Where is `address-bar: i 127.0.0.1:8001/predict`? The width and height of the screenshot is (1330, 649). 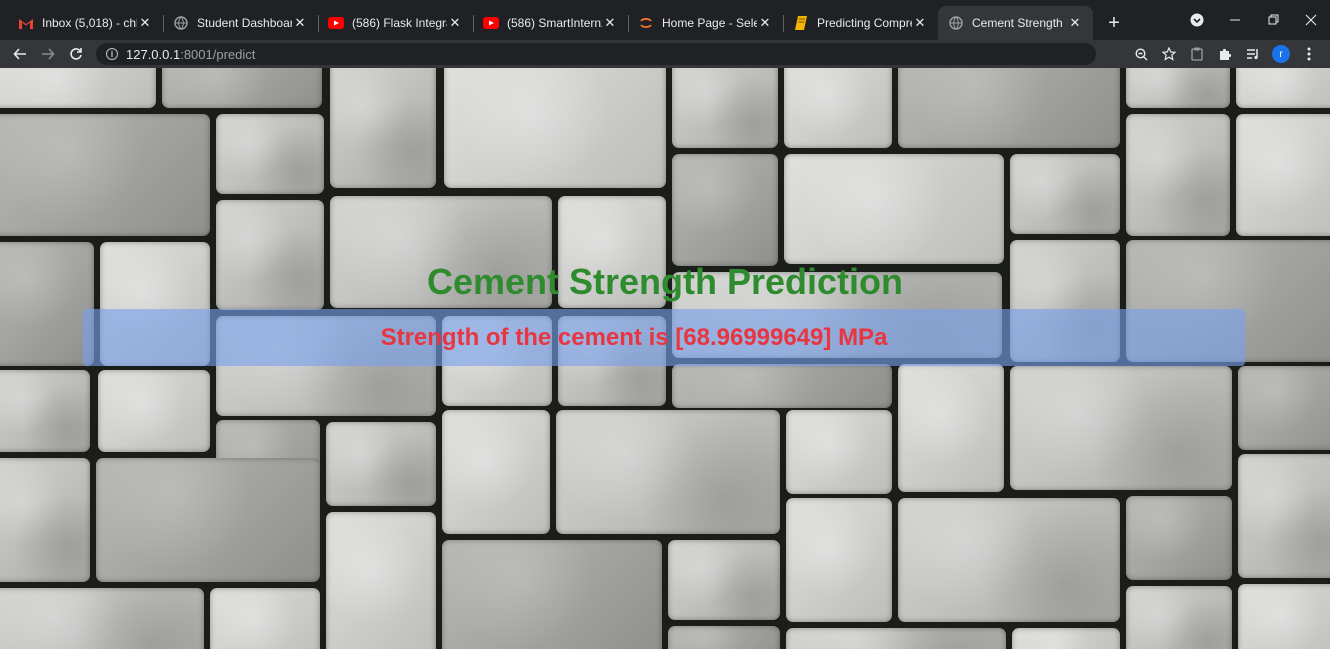 address-bar: i 127.0.0.1:8001/predict is located at coordinates (596, 54).